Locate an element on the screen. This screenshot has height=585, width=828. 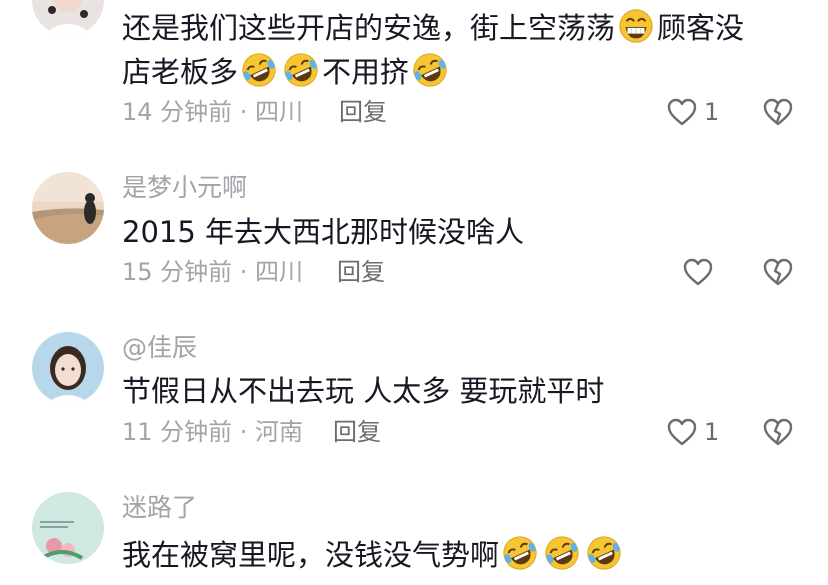
comment-username: @佳辰 is located at coordinates (159, 348).